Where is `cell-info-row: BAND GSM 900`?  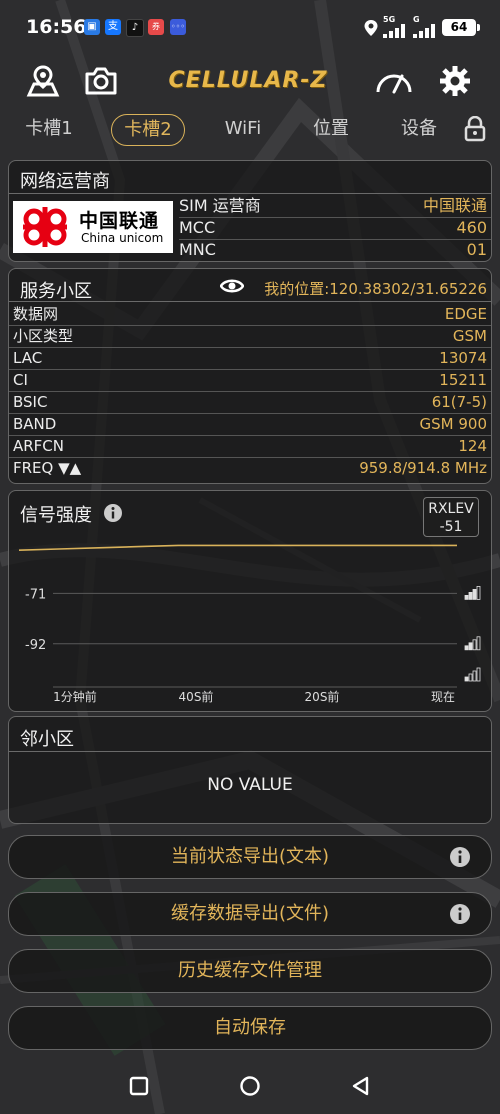 cell-info-row: BAND GSM 900 is located at coordinates (250, 424).